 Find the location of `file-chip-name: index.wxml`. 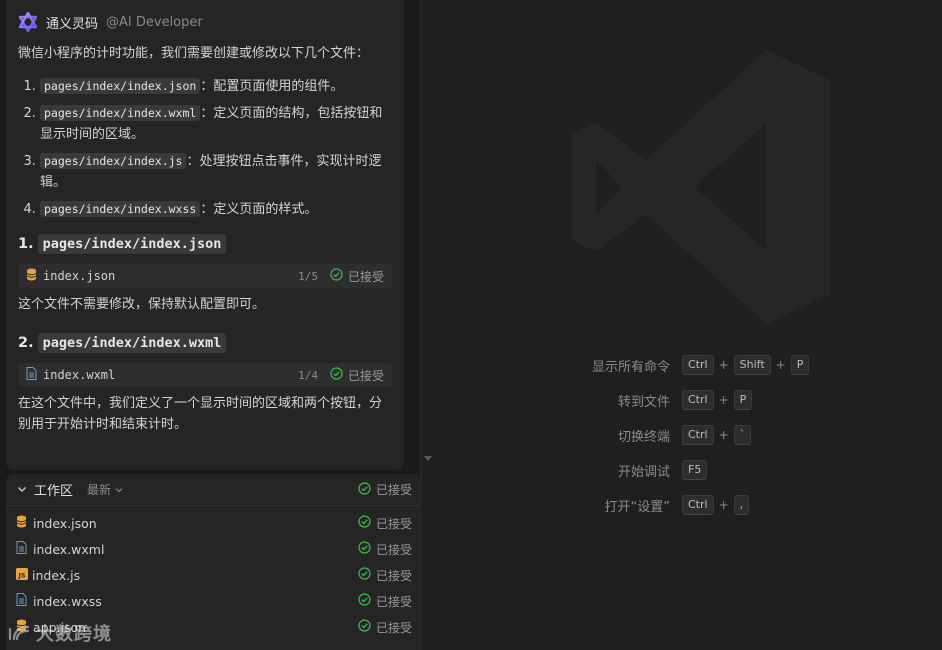

file-chip-name: index.wxml is located at coordinates (79, 375).